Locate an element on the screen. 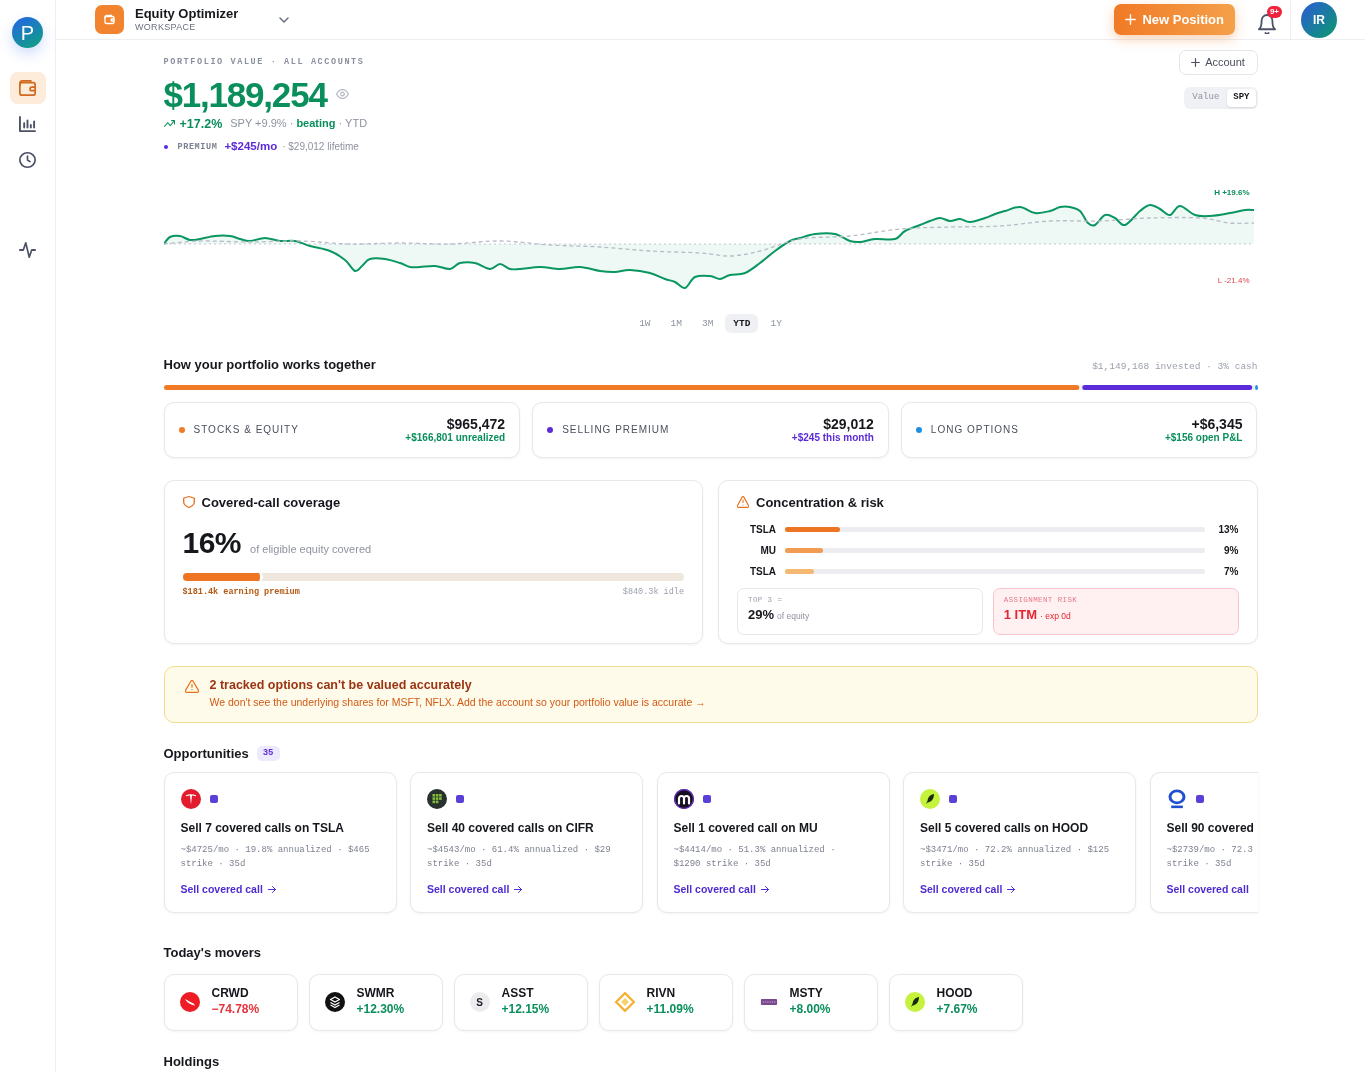 Image resolution: width=1365 pixels, height=1072 pixels. ticker-label: SWMR is located at coordinates (376, 994).